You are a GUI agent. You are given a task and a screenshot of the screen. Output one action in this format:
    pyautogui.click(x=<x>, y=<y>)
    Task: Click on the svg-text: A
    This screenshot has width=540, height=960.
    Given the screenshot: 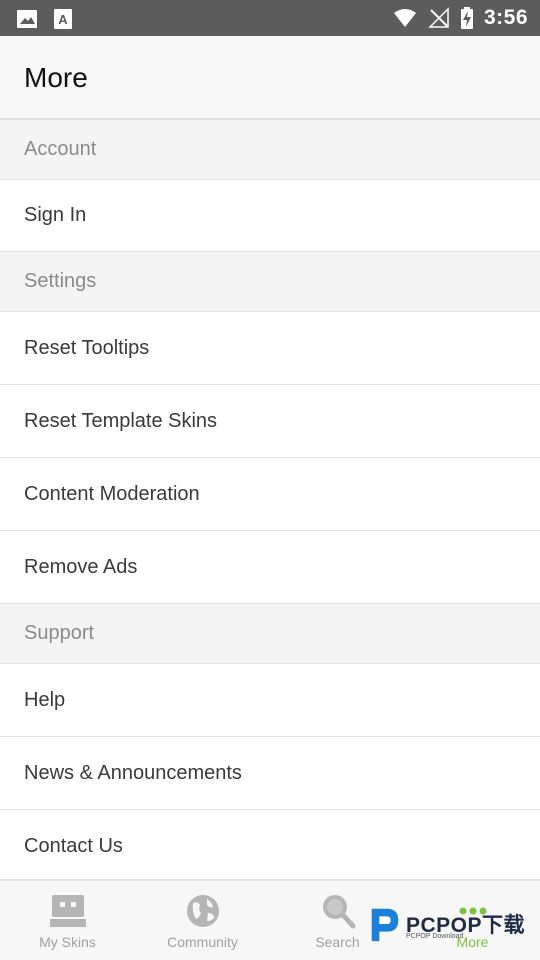 What is the action you would take?
    pyautogui.click(x=63, y=19)
    